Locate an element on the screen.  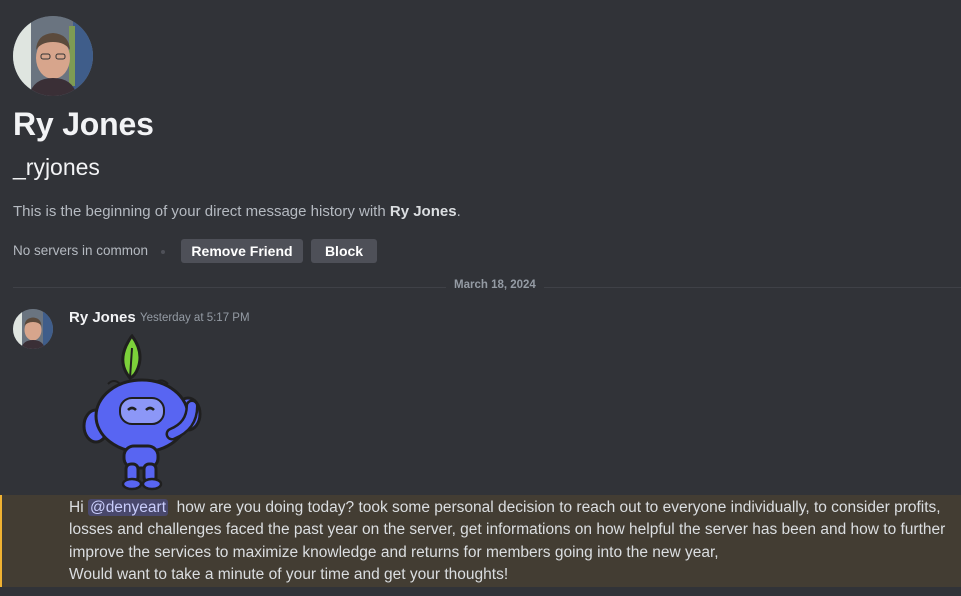
profile-display-name: Ry Jones is located at coordinates (83, 124).